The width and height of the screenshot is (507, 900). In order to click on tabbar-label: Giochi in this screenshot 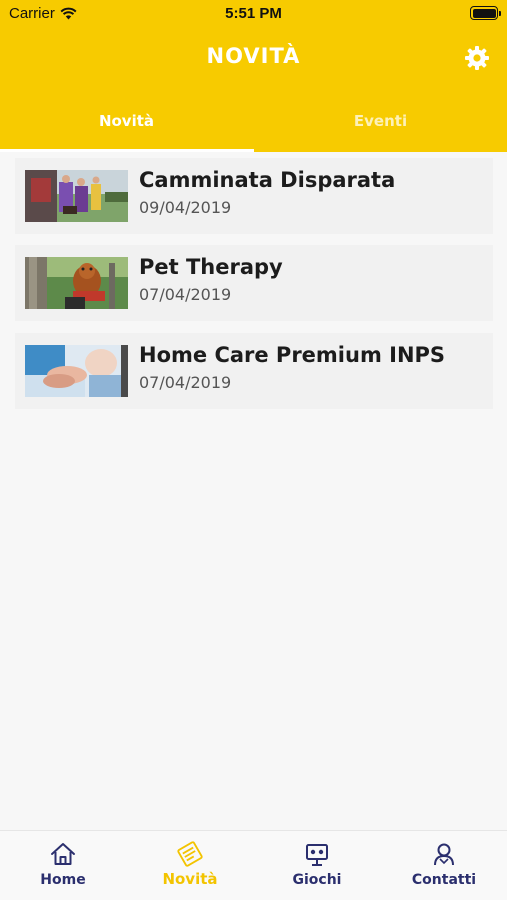, I will do `click(317, 880)`.